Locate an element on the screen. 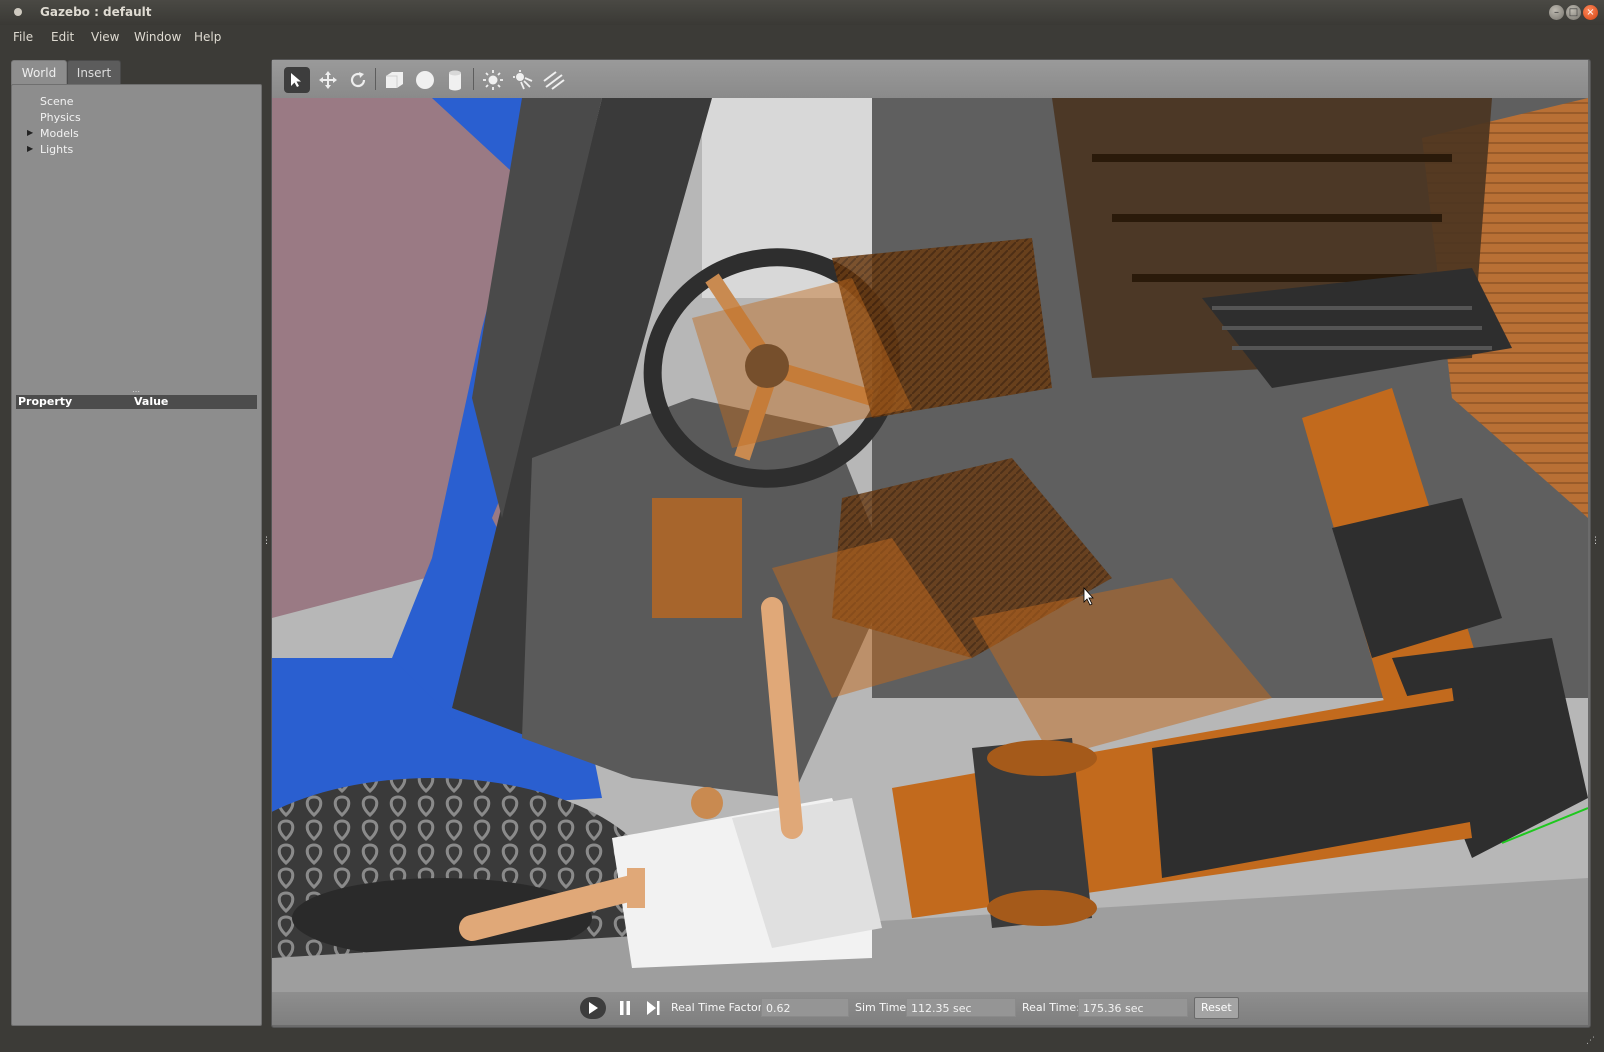 This screenshot has width=1604, height=1052. play-icon is located at coordinates (593, 1008).